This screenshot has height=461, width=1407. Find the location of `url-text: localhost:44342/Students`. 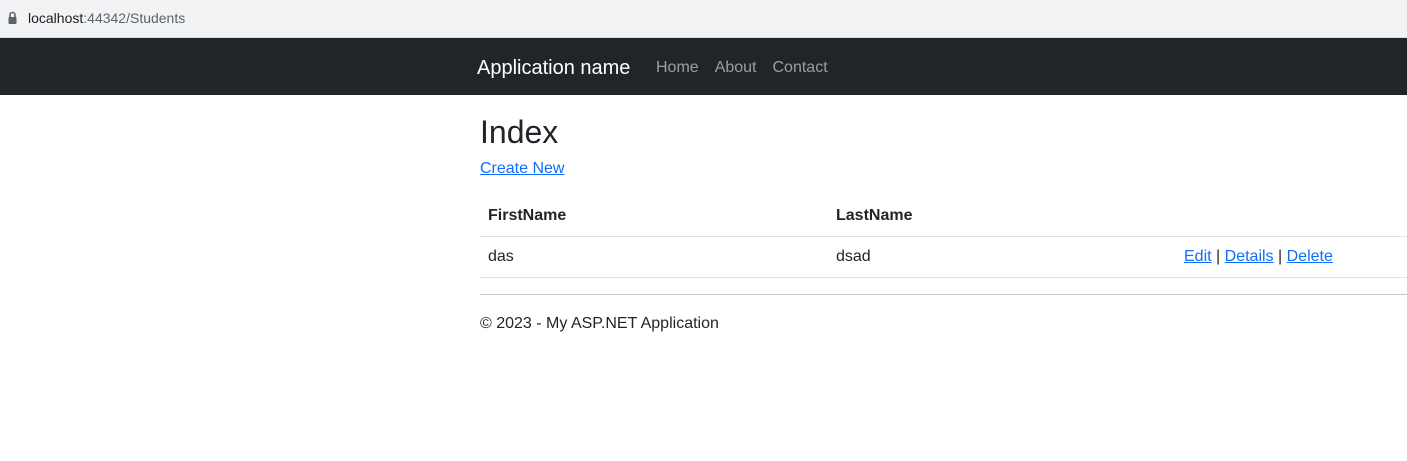

url-text: localhost:44342/Students is located at coordinates (106, 18).